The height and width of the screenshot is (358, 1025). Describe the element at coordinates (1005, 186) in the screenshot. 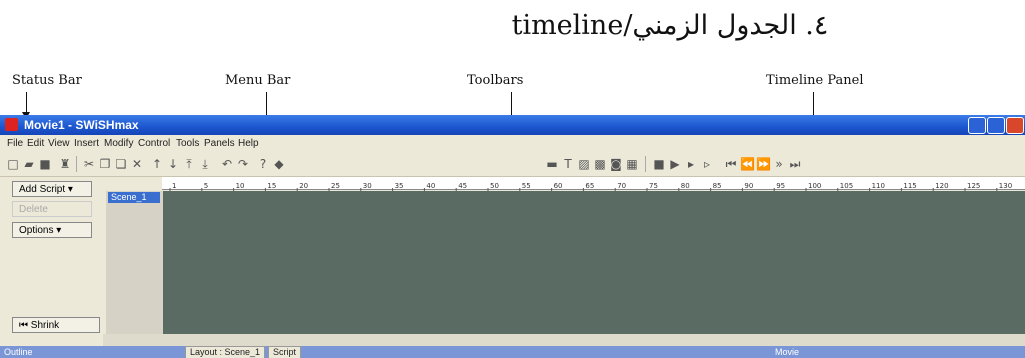

I see `ruler-tick-label: 130` at that location.